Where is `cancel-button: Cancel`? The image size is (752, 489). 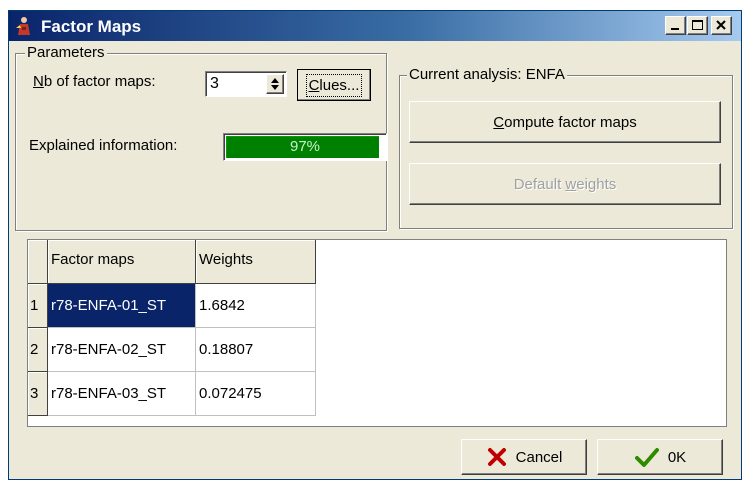 cancel-button: Cancel is located at coordinates (524, 457).